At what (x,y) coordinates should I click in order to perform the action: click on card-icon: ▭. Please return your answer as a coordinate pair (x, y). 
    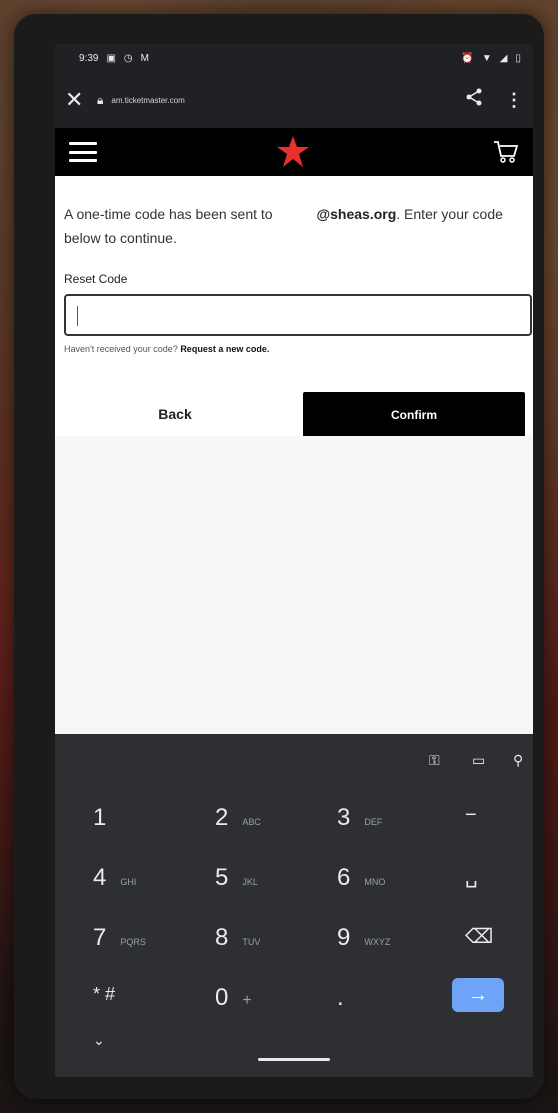
    Looking at the image, I should click on (478, 760).